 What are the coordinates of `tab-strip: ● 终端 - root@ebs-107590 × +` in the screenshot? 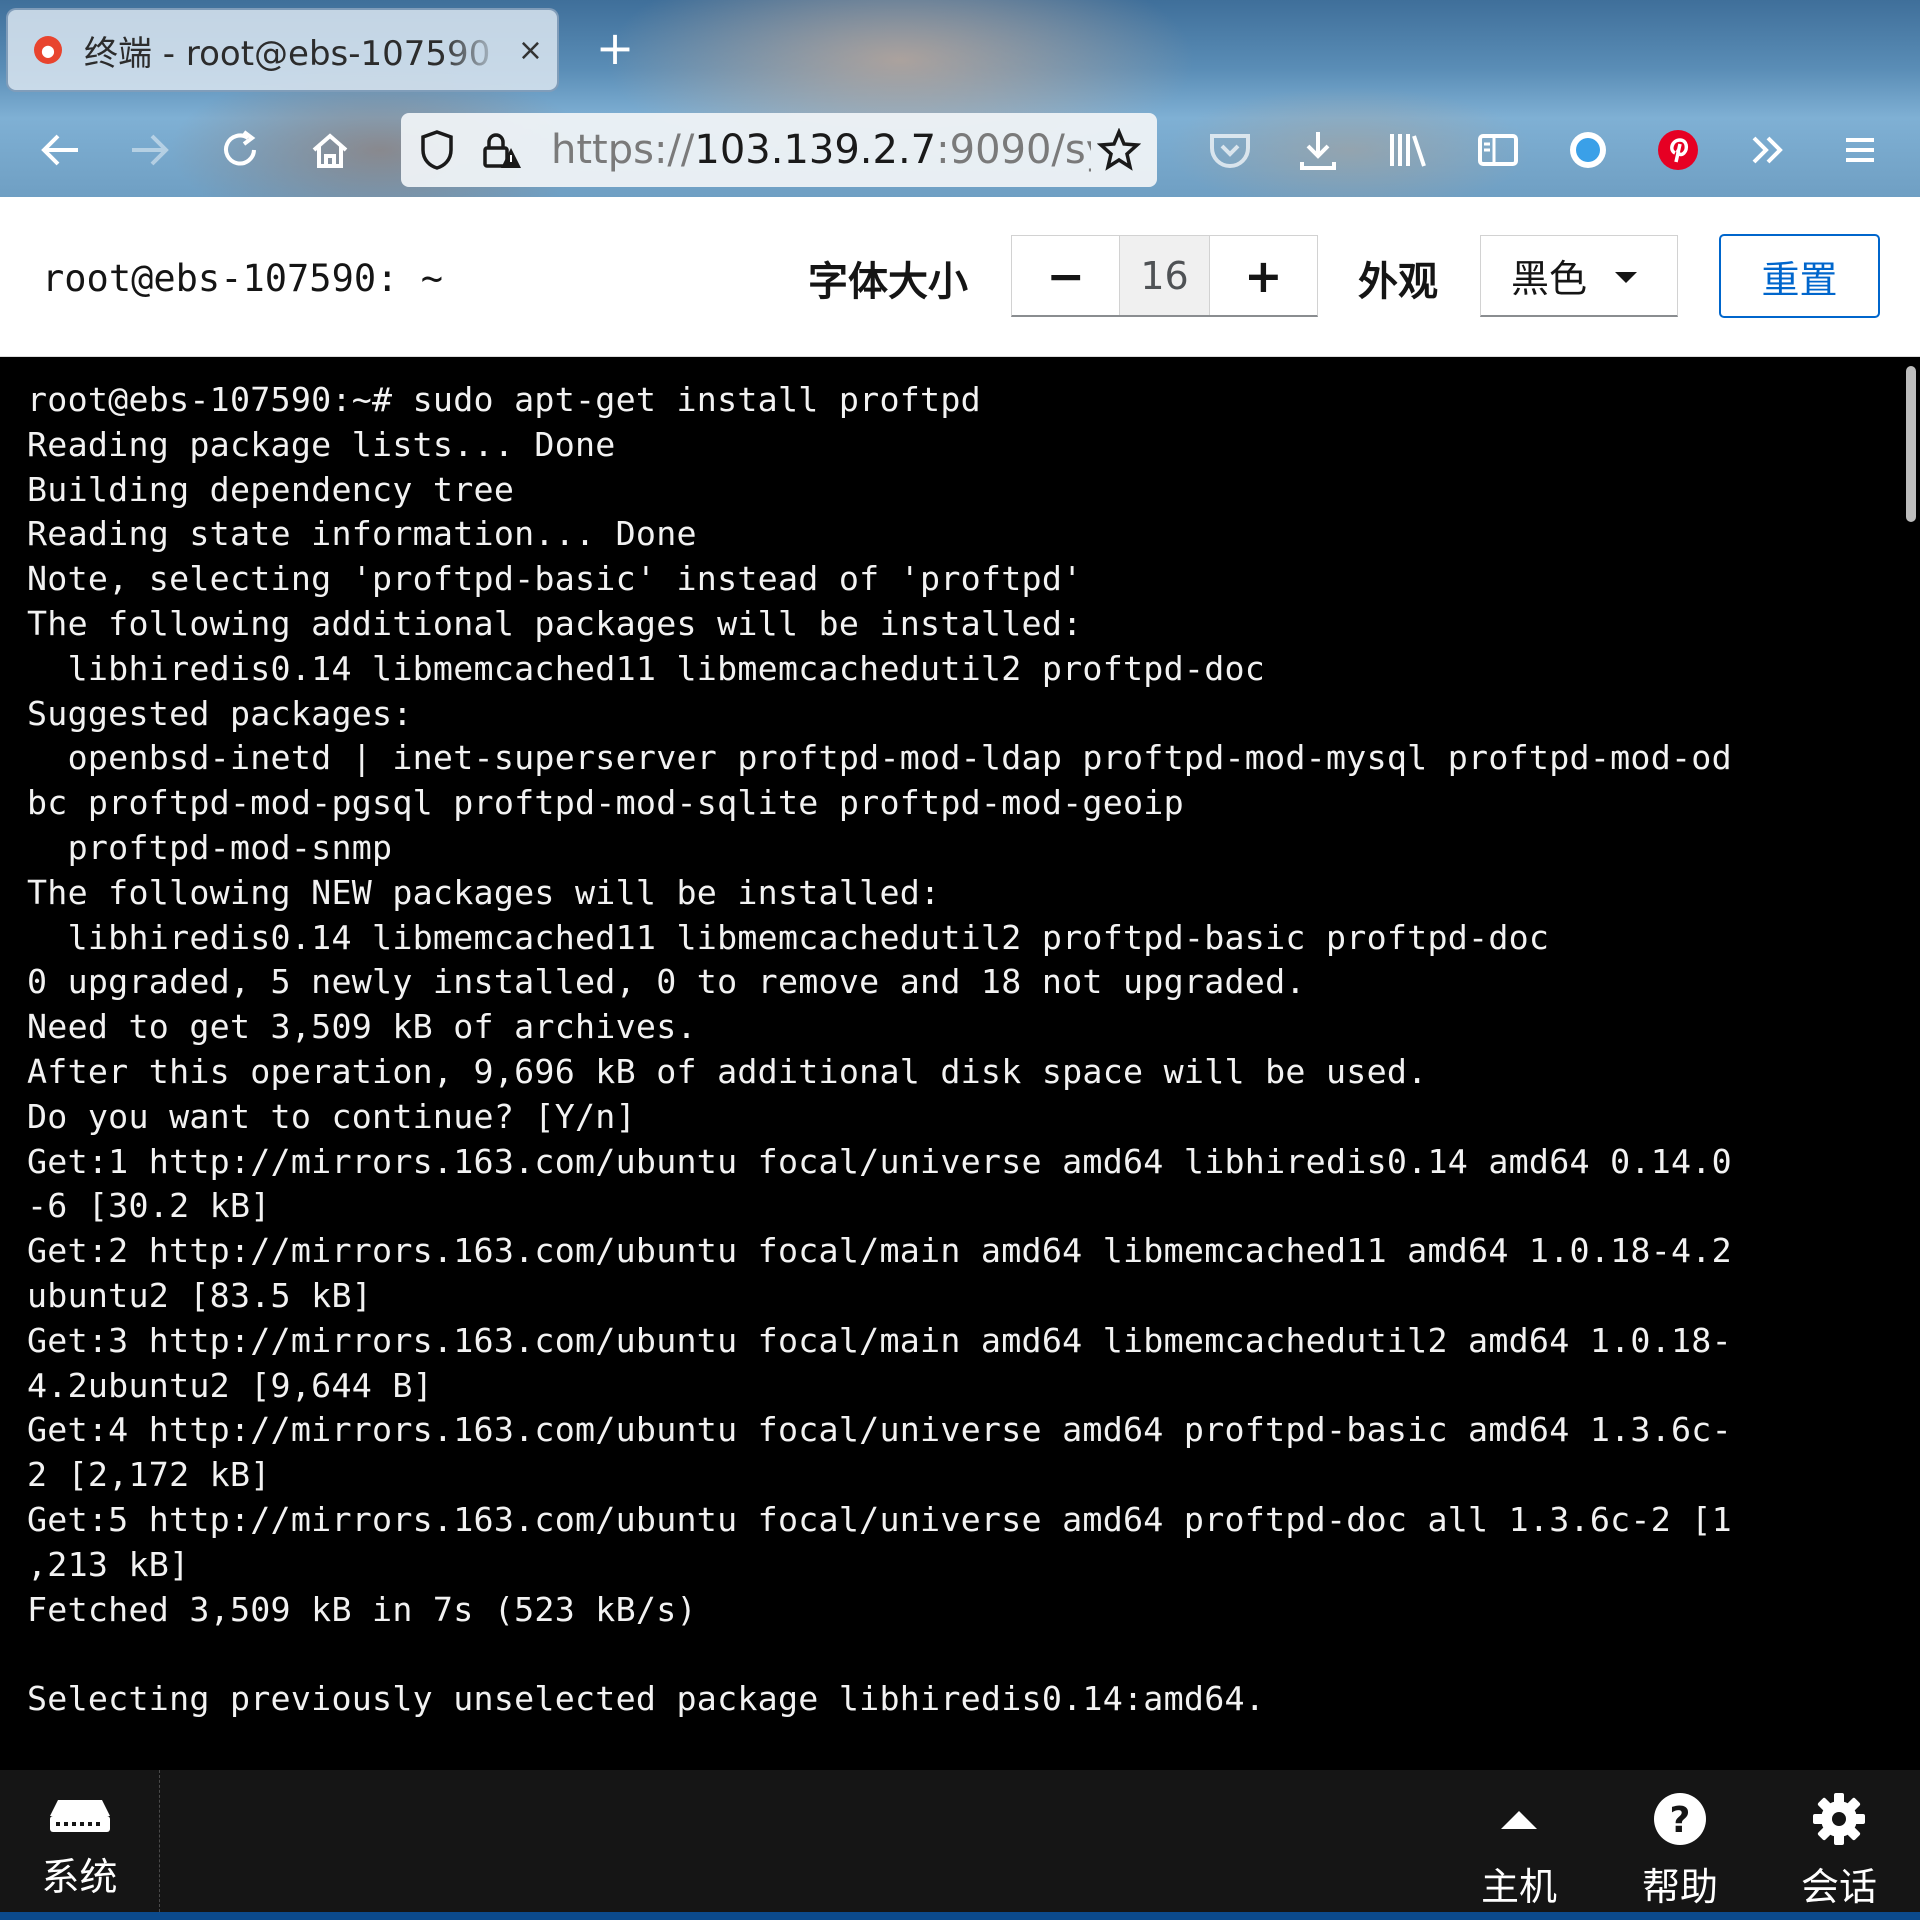 It's located at (960, 50).